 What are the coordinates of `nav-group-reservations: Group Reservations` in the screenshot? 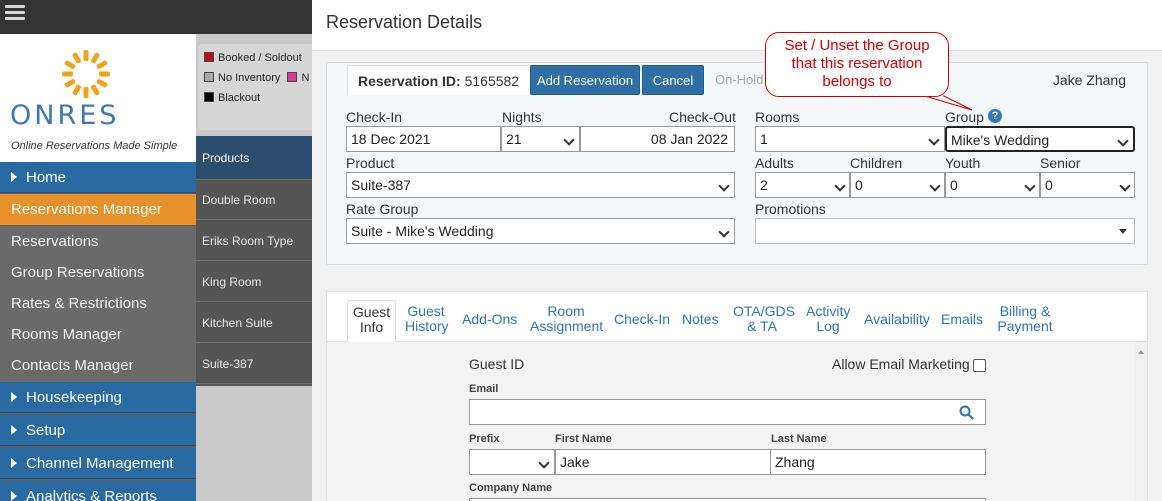 It's located at (98, 272).